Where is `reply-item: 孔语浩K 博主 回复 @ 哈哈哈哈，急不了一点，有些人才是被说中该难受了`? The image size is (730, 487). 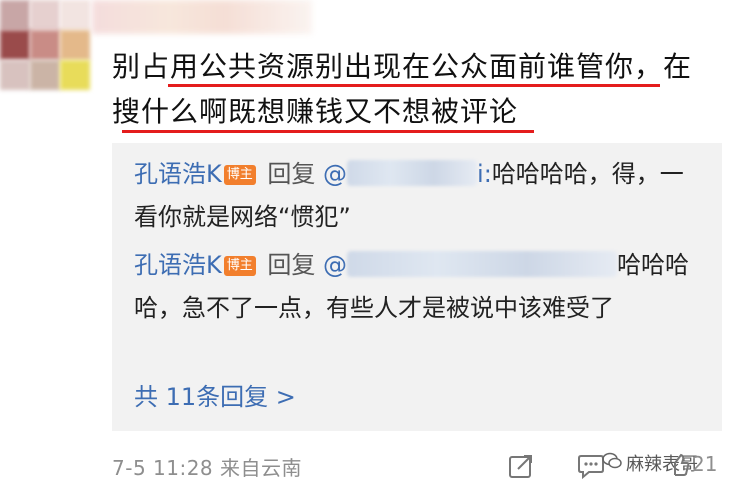 reply-item: 孔语浩K 博主 回复 @ 哈哈哈哈，急不了一点，有些人才是被说中该难受了 is located at coordinates (414, 287).